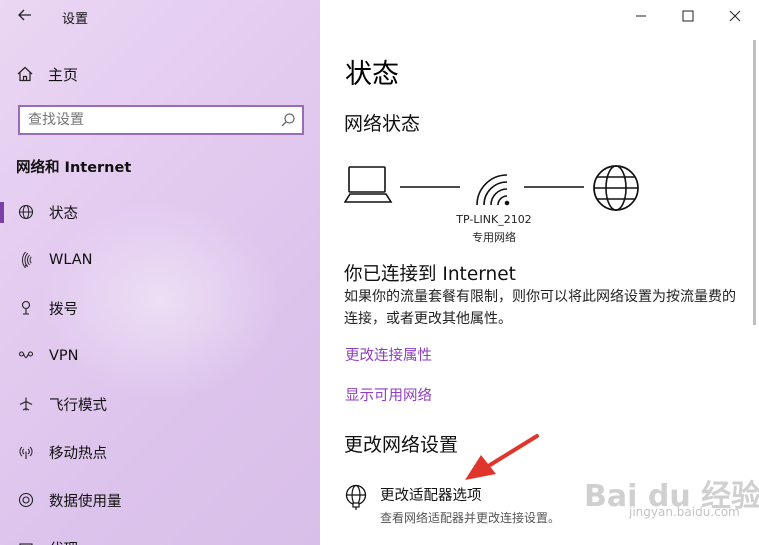 This screenshot has height=545, width=759. I want to click on sidebar-item-label: WLAN, so click(71, 260).